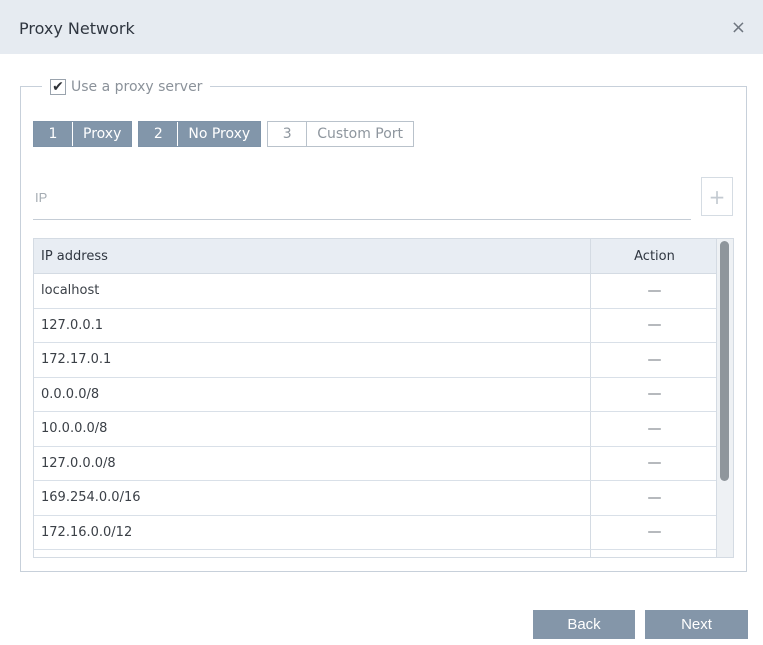  I want to click on check-icon: ✔, so click(58, 87).